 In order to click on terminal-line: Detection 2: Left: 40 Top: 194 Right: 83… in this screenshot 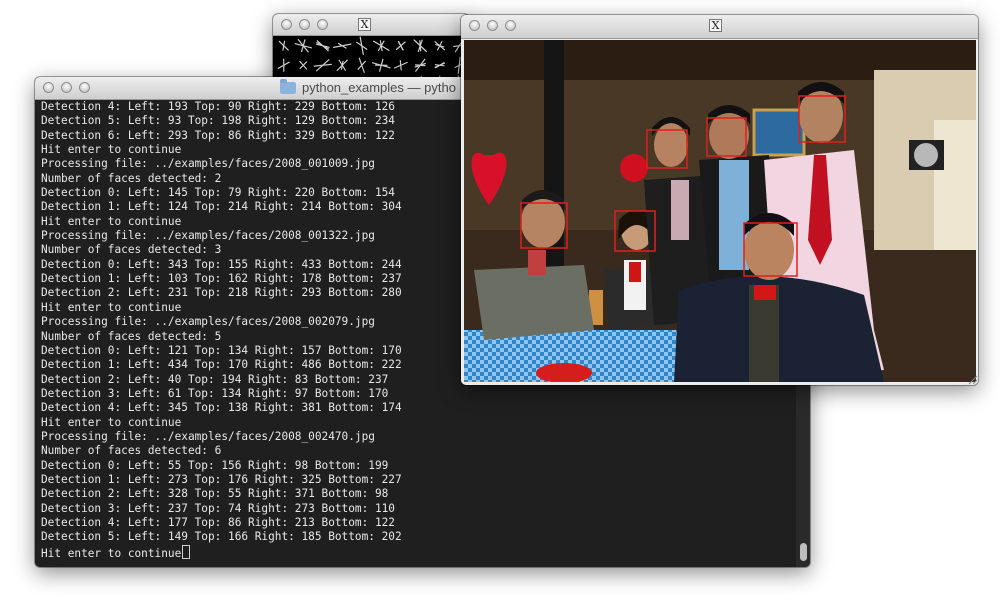, I will do `click(215, 379)`.